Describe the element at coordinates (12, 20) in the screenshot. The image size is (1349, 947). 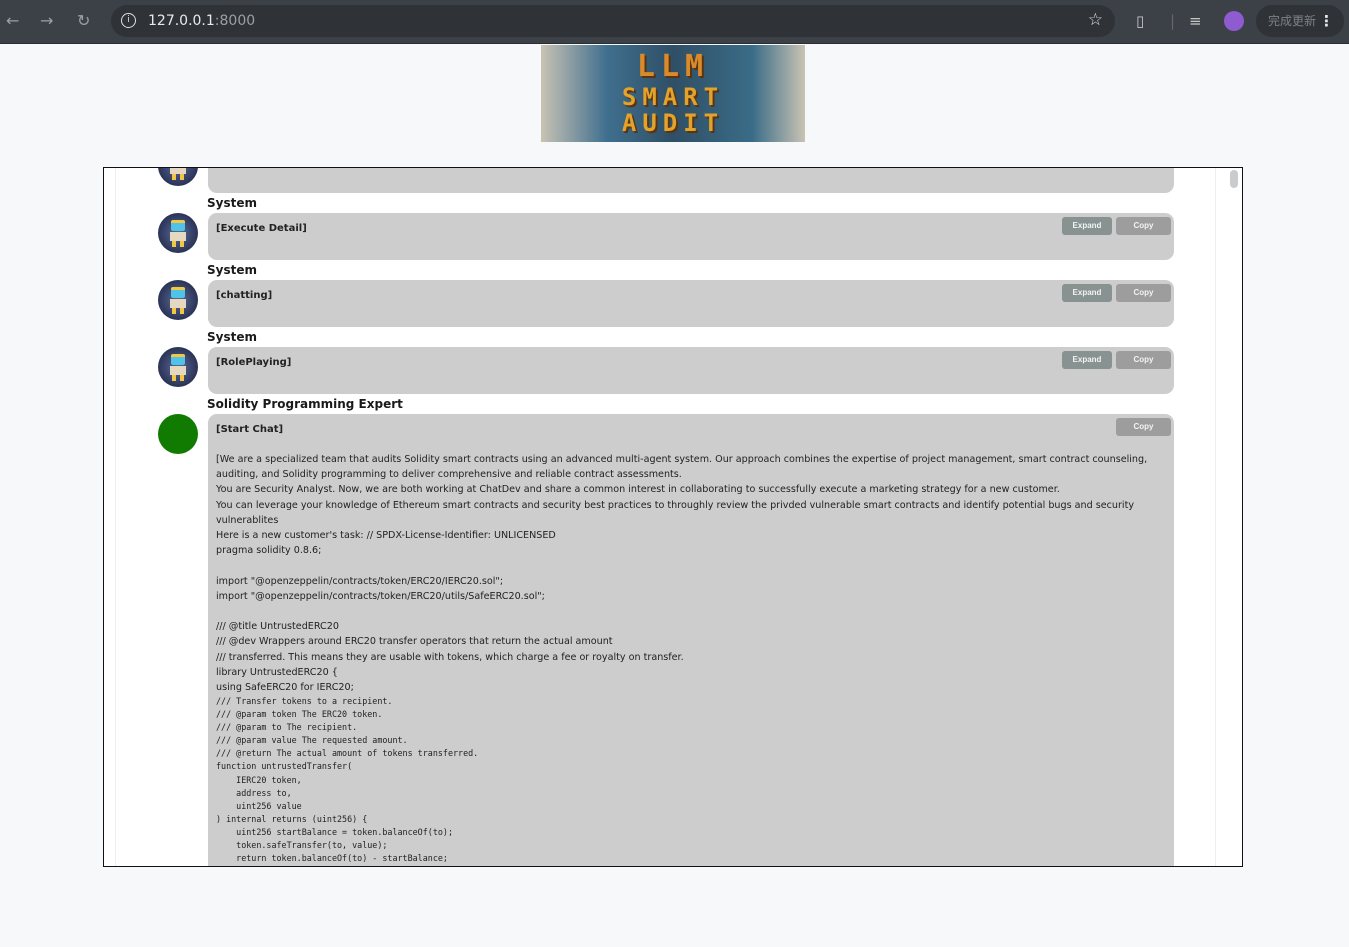
I see `back-icon: ←` at that location.